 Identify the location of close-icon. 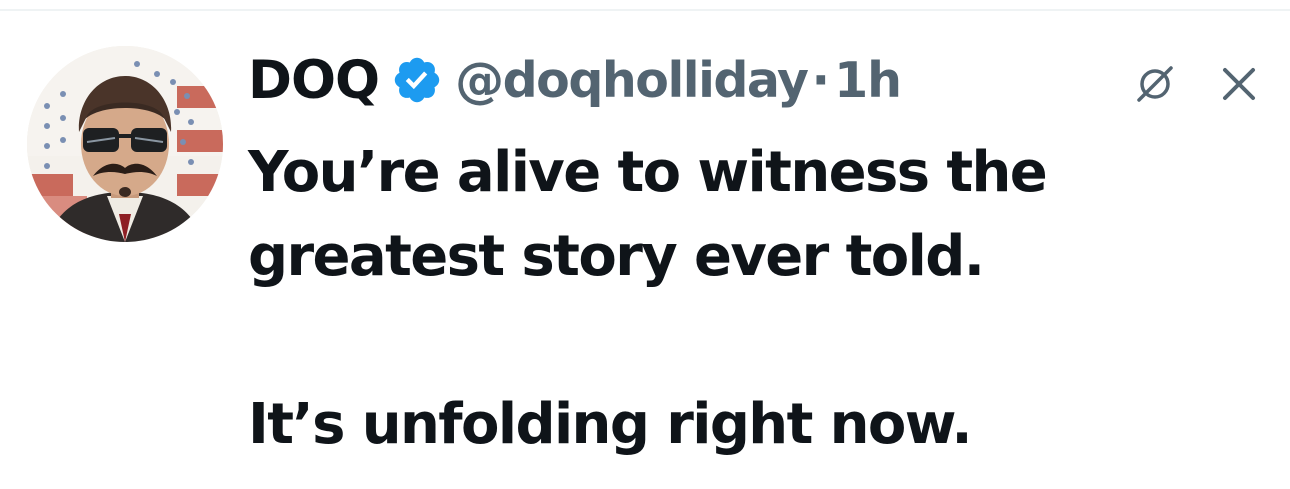
(1239, 84).